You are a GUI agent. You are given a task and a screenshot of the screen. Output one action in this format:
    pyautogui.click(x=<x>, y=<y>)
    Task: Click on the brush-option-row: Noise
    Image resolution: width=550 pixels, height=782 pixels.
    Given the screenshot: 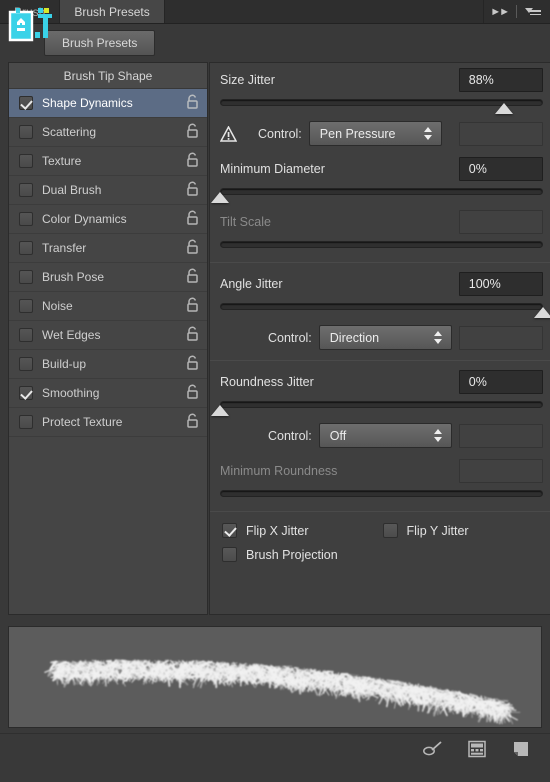 What is the action you would take?
    pyautogui.click(x=108, y=306)
    